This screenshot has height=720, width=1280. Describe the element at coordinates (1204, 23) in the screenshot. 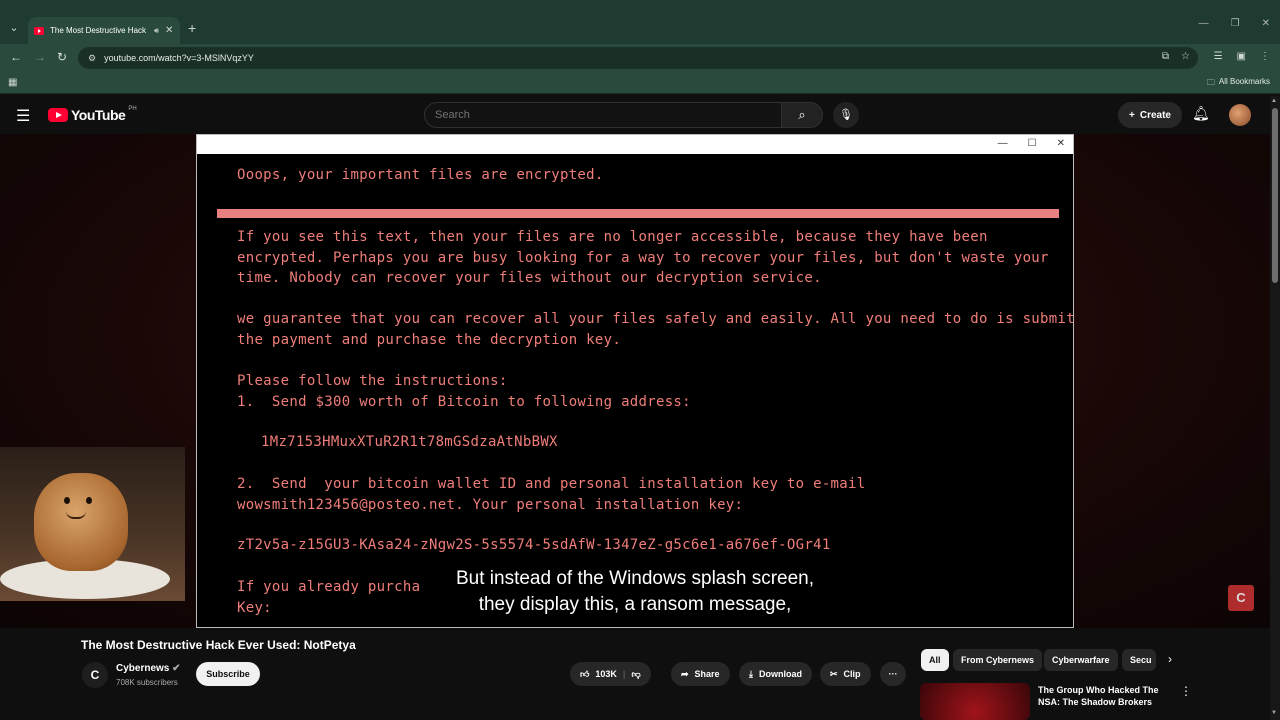

I see `minimize-icon: —` at that location.